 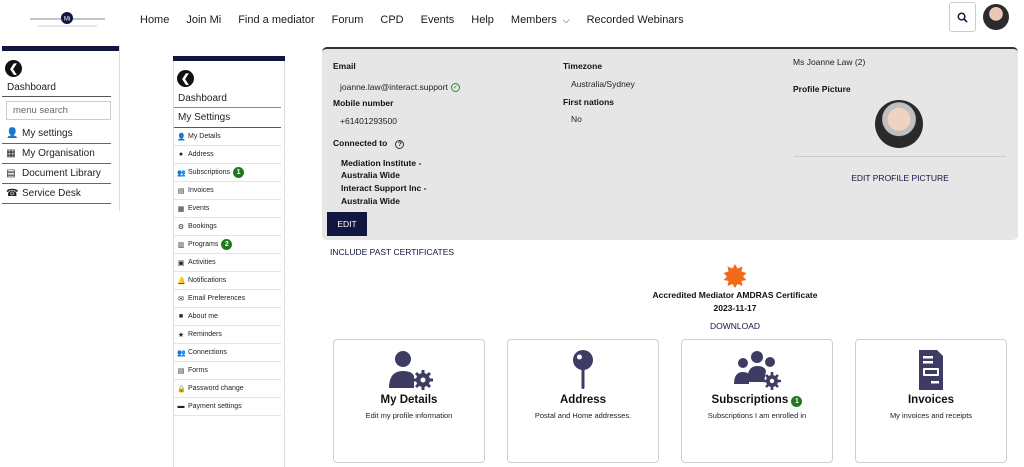 I want to click on form-icon: ▤, so click(x=181, y=371).